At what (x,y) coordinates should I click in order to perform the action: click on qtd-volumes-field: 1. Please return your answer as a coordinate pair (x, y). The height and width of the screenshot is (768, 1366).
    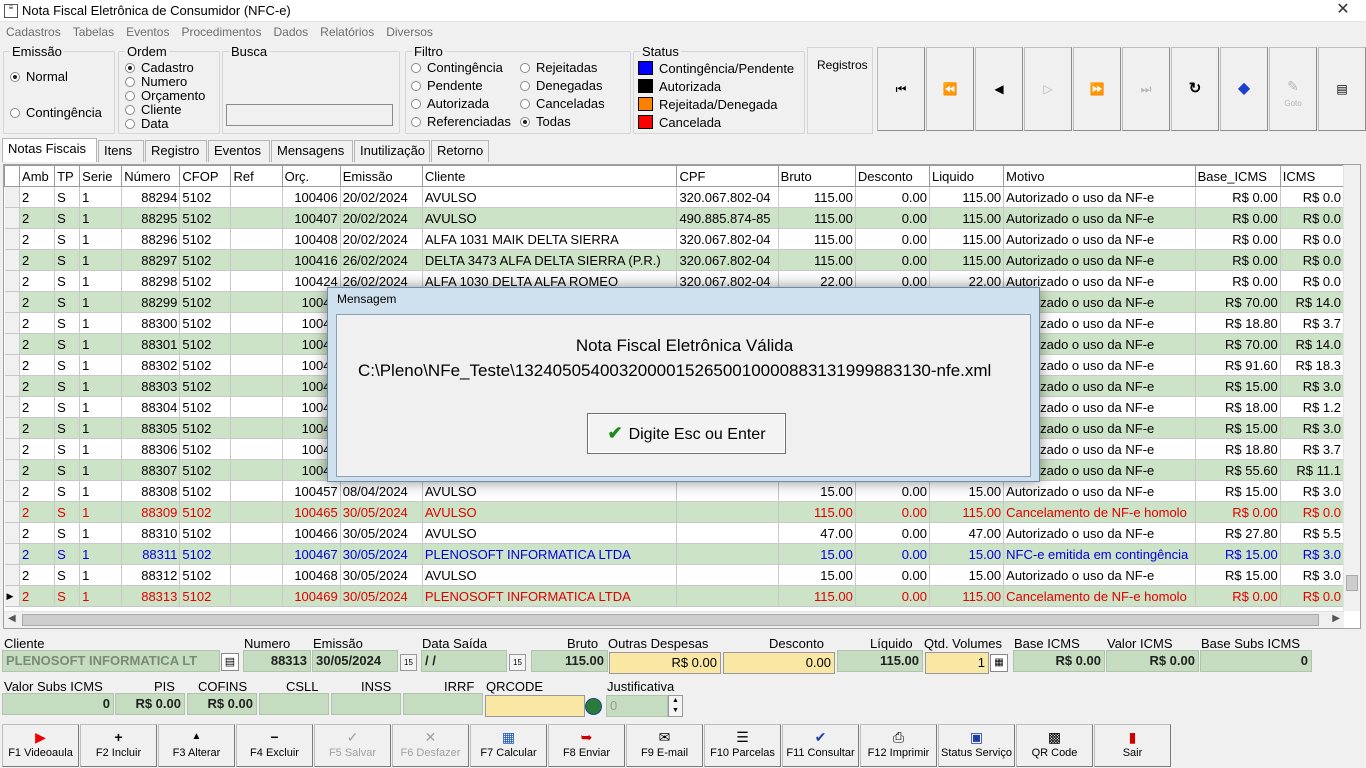
    Looking at the image, I should click on (957, 663).